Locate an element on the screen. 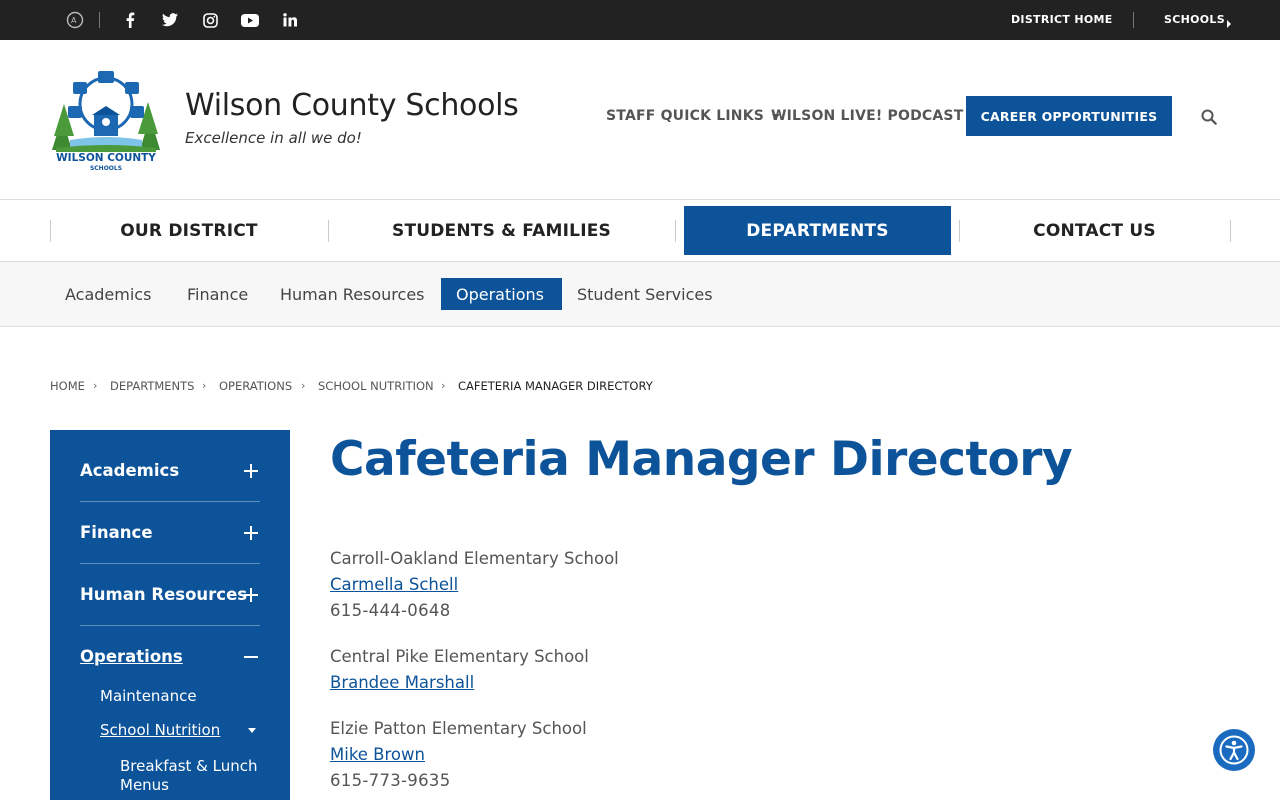 The height and width of the screenshot is (800, 1280). sidebar-sub-school-nutrition: School Nutrition is located at coordinates (160, 730).